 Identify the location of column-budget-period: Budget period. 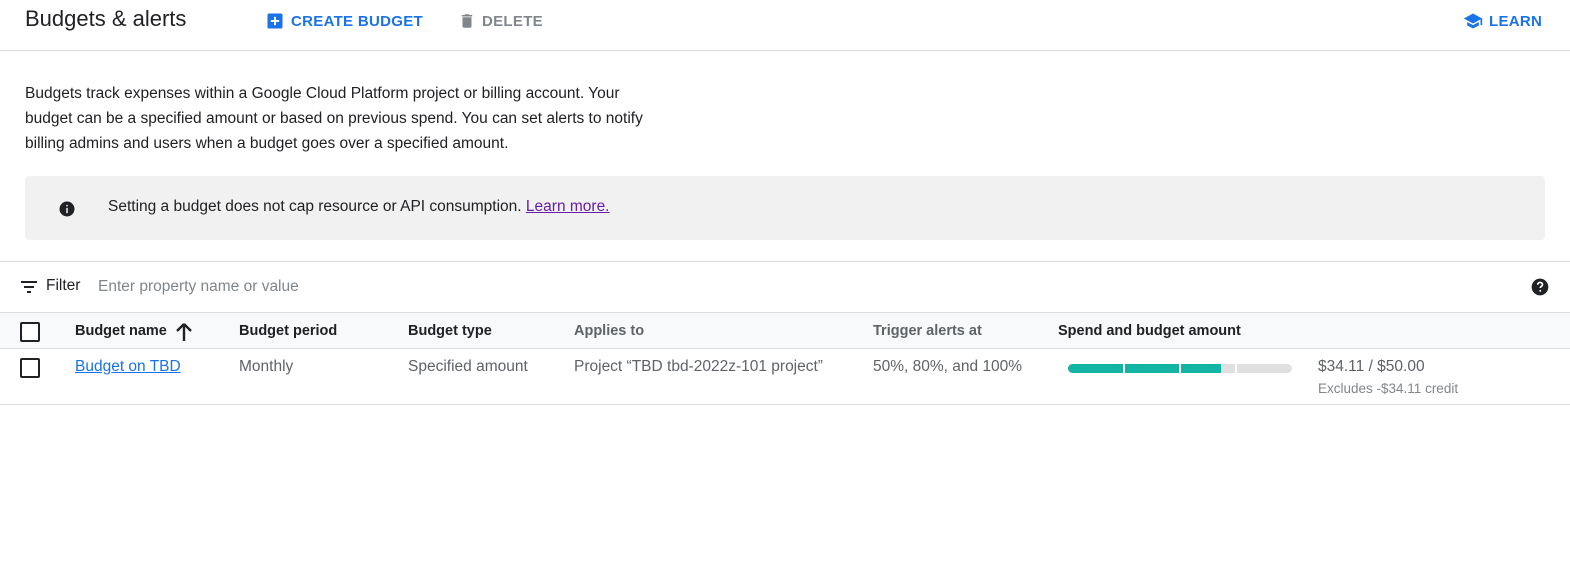
(288, 331).